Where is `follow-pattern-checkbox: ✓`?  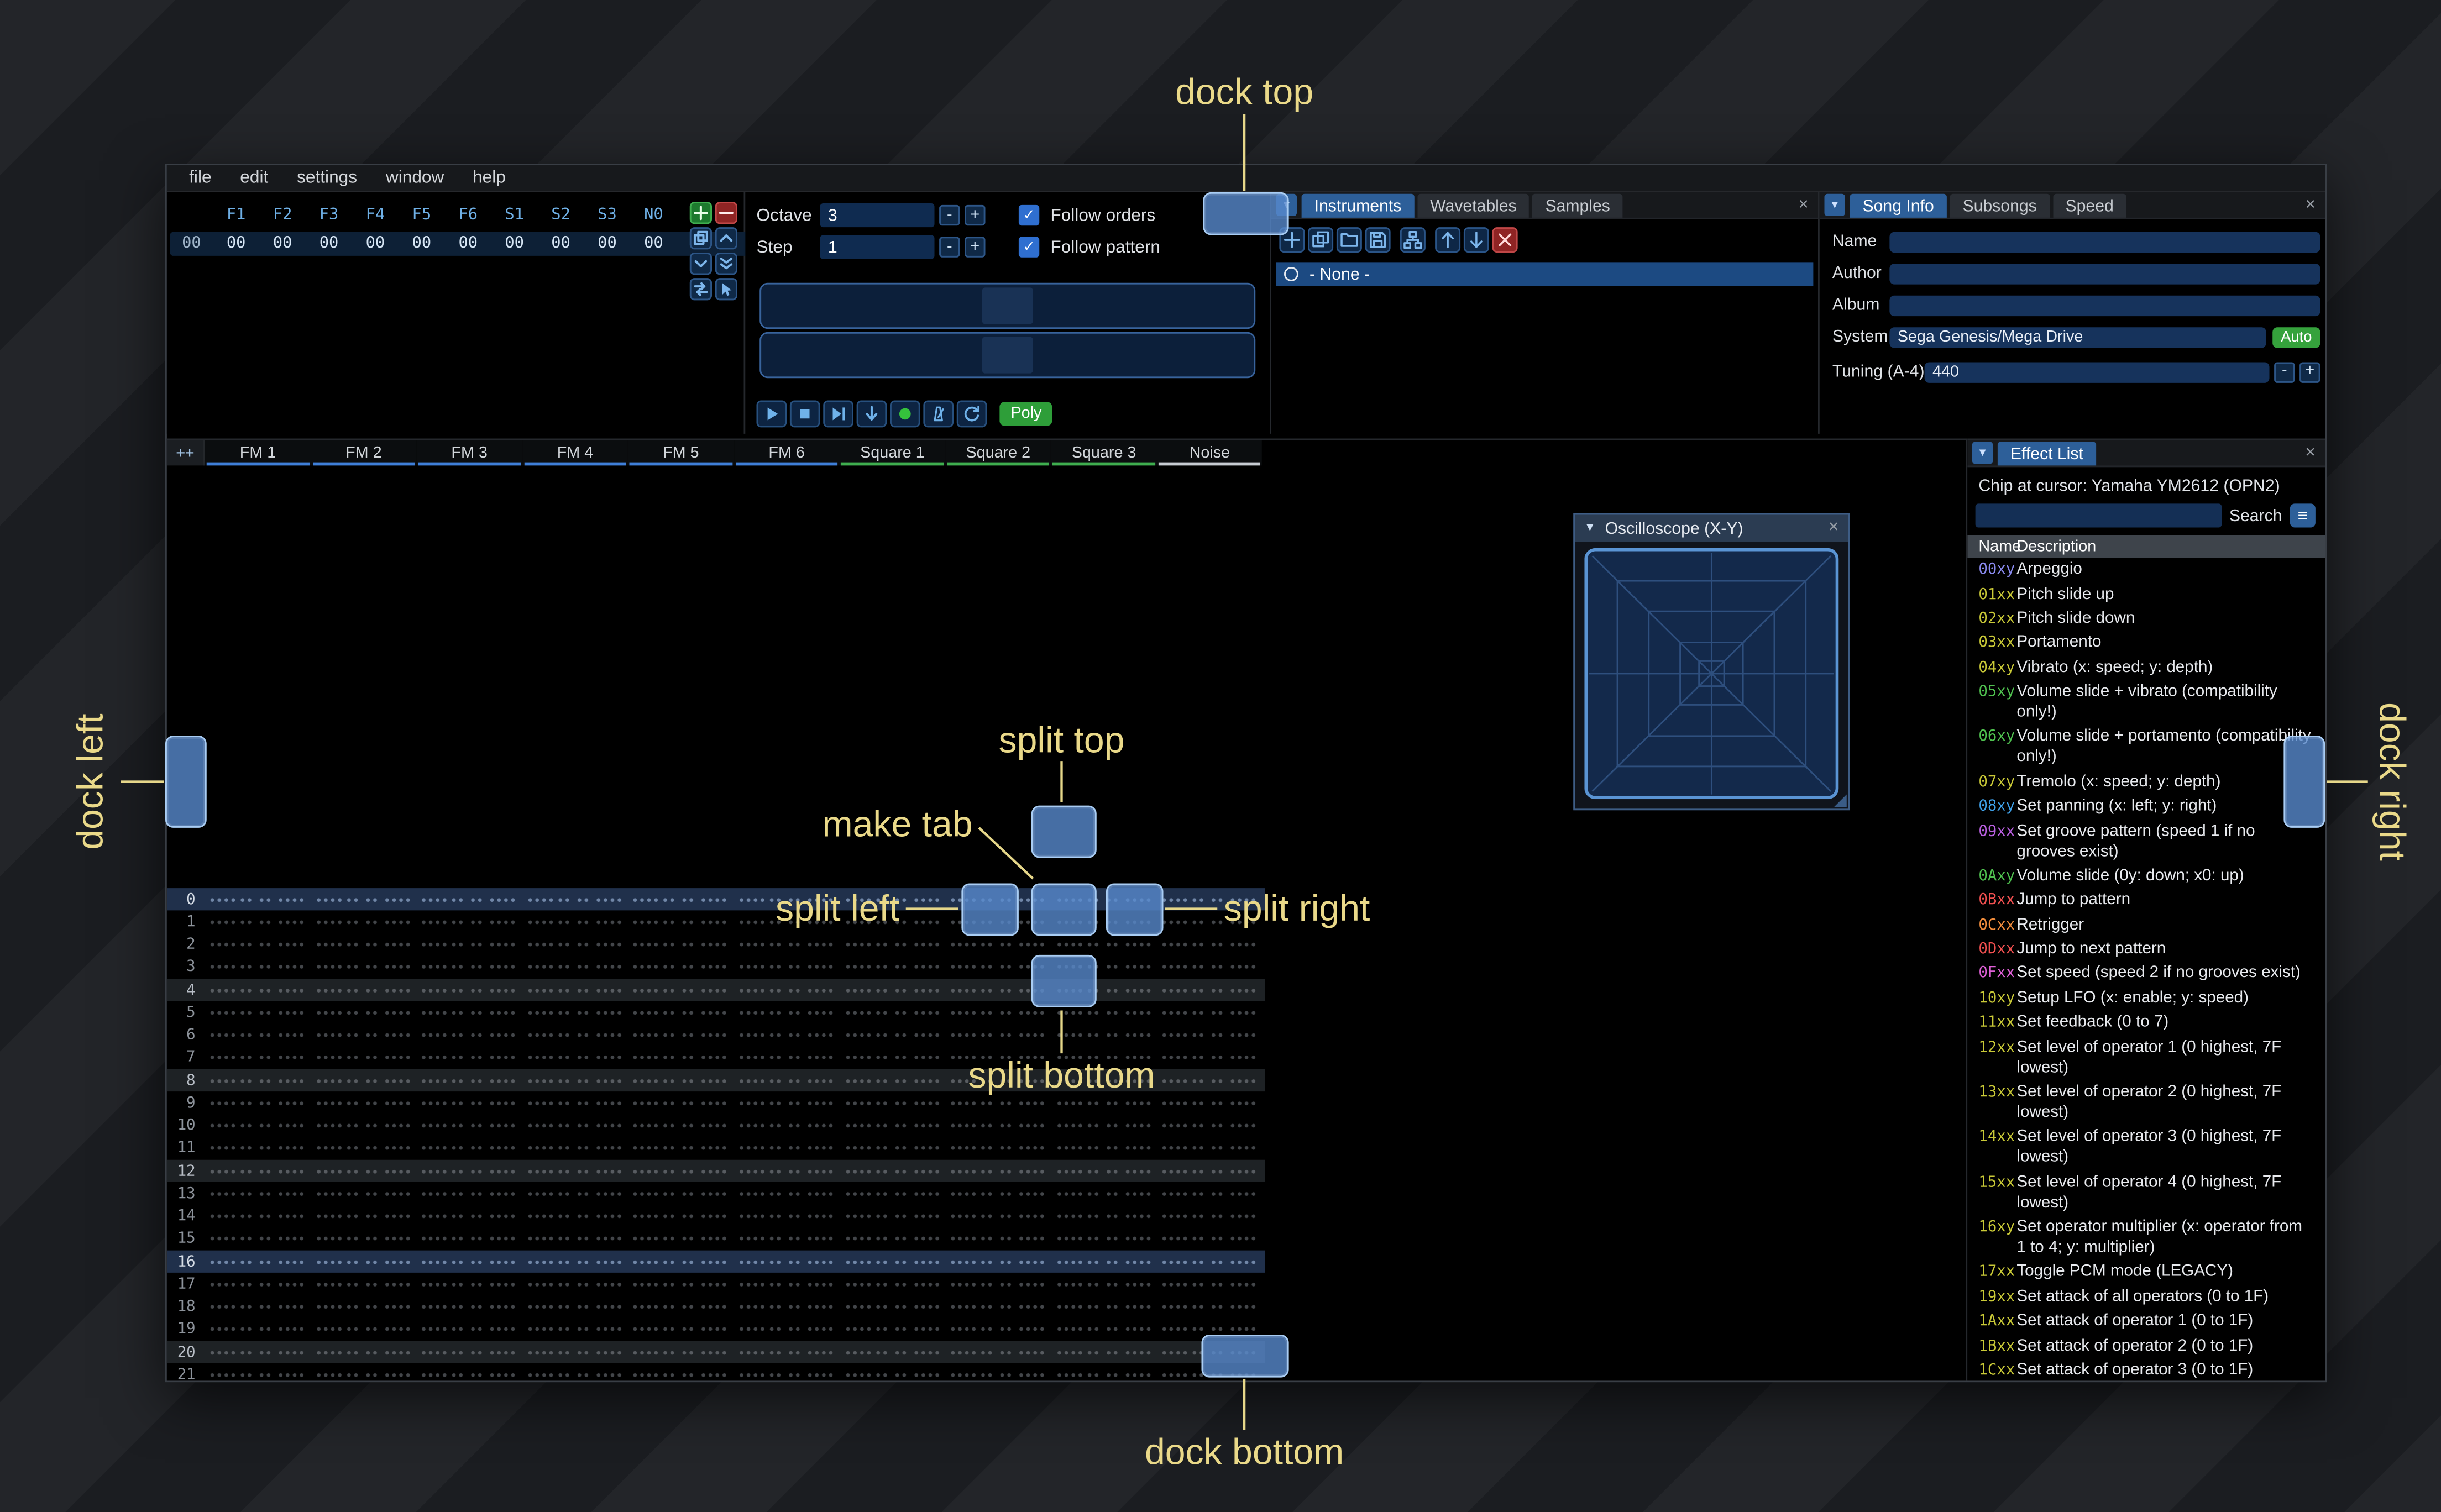
follow-pattern-checkbox: ✓ is located at coordinates (1029, 247).